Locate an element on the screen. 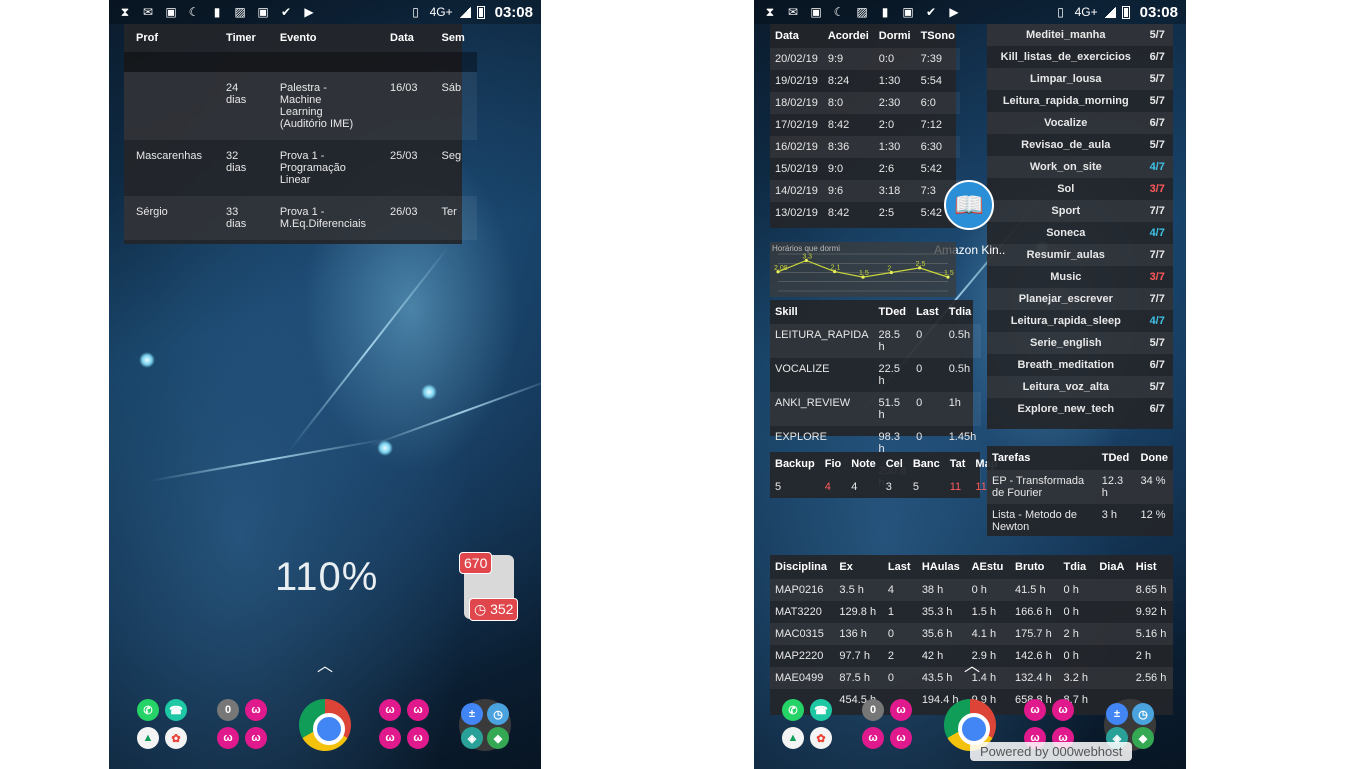  table-cell: 166.6 h is located at coordinates (1033, 612).